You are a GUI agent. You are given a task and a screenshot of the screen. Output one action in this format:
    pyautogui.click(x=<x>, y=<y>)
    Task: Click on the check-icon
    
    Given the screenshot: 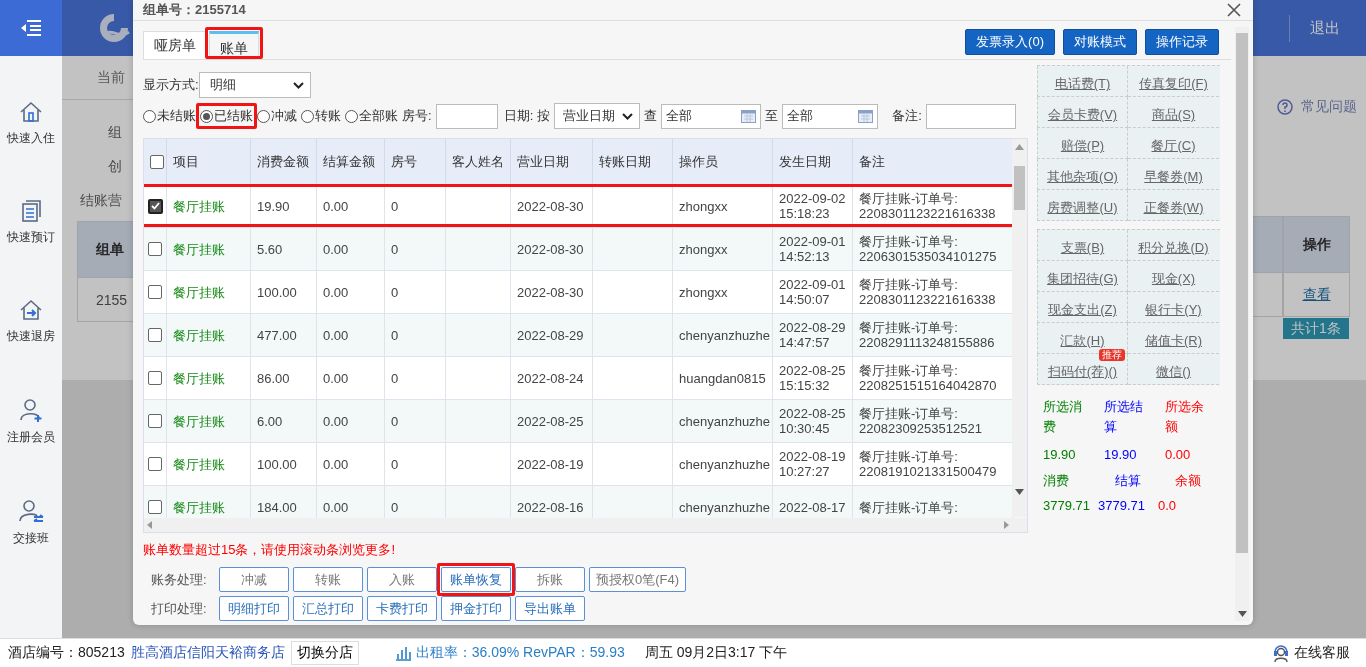 What is the action you would take?
    pyautogui.click(x=155, y=206)
    